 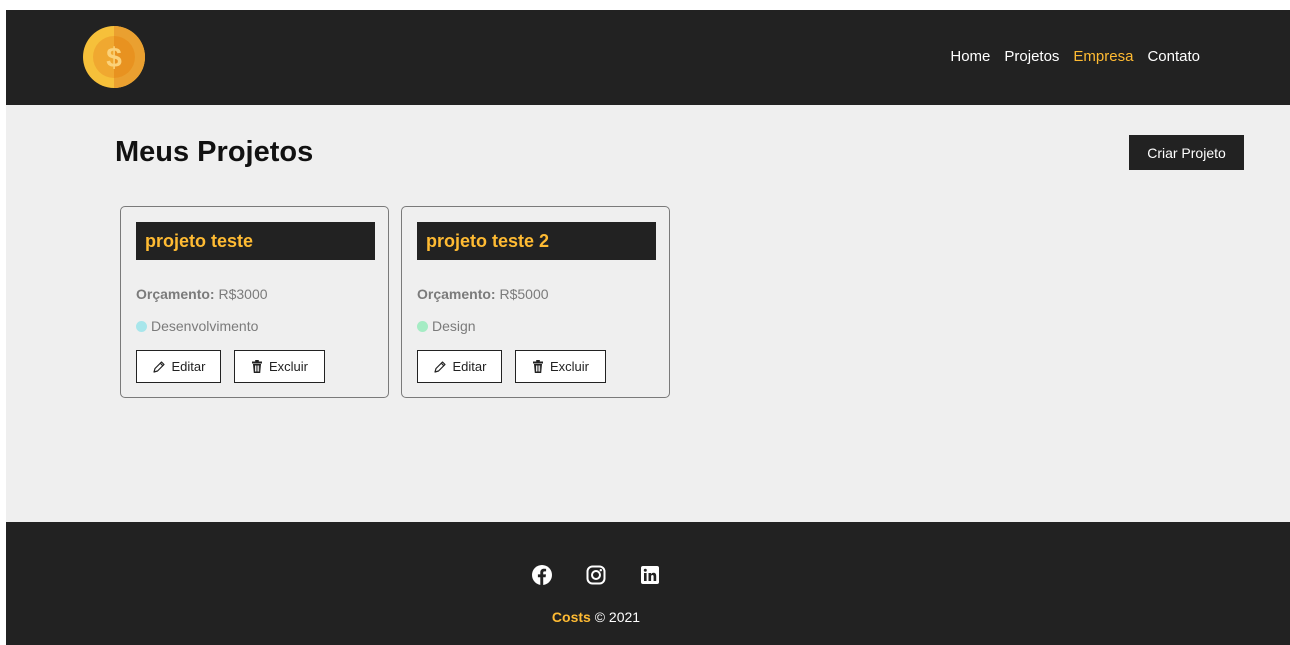 I want to click on project-category: Desenvolvimento, so click(x=197, y=326).